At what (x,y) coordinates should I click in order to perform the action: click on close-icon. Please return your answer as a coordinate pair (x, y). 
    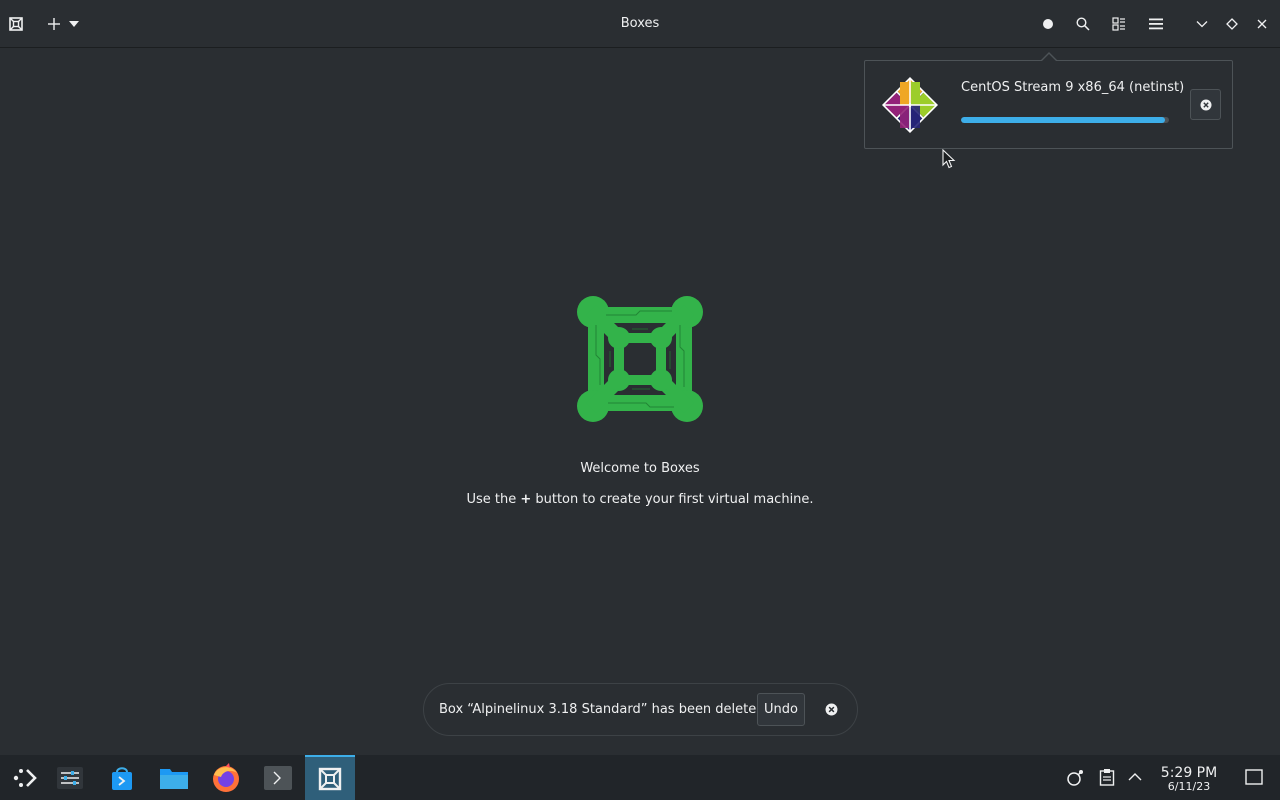
    Looking at the image, I should click on (1262, 24).